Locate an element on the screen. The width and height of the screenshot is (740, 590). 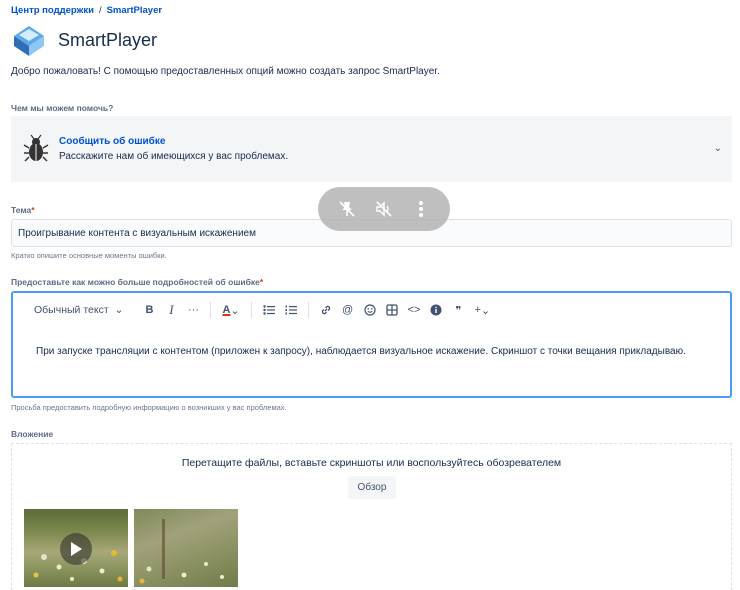
attachment-label: Вложение is located at coordinates (32, 434).